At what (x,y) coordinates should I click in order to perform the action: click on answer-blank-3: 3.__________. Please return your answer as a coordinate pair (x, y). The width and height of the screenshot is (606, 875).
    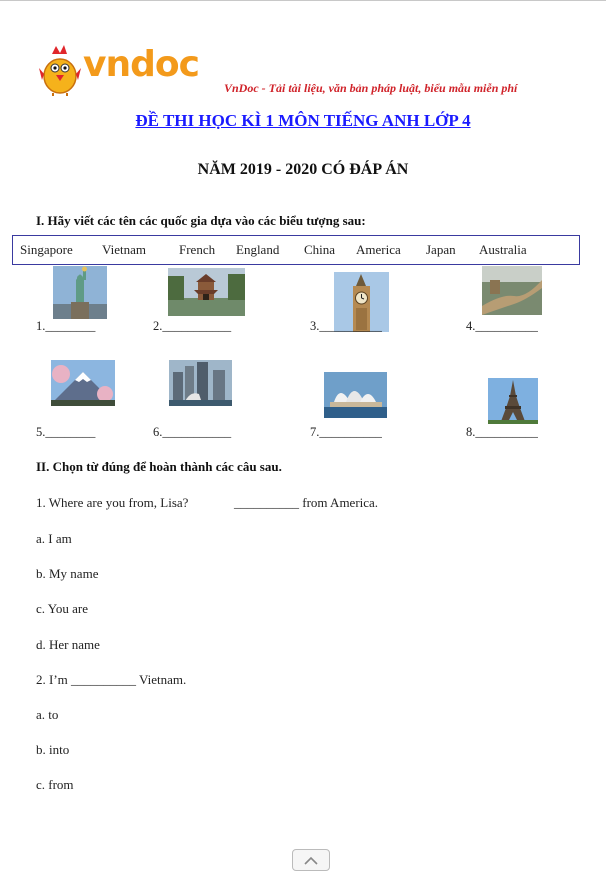
    Looking at the image, I should click on (346, 326).